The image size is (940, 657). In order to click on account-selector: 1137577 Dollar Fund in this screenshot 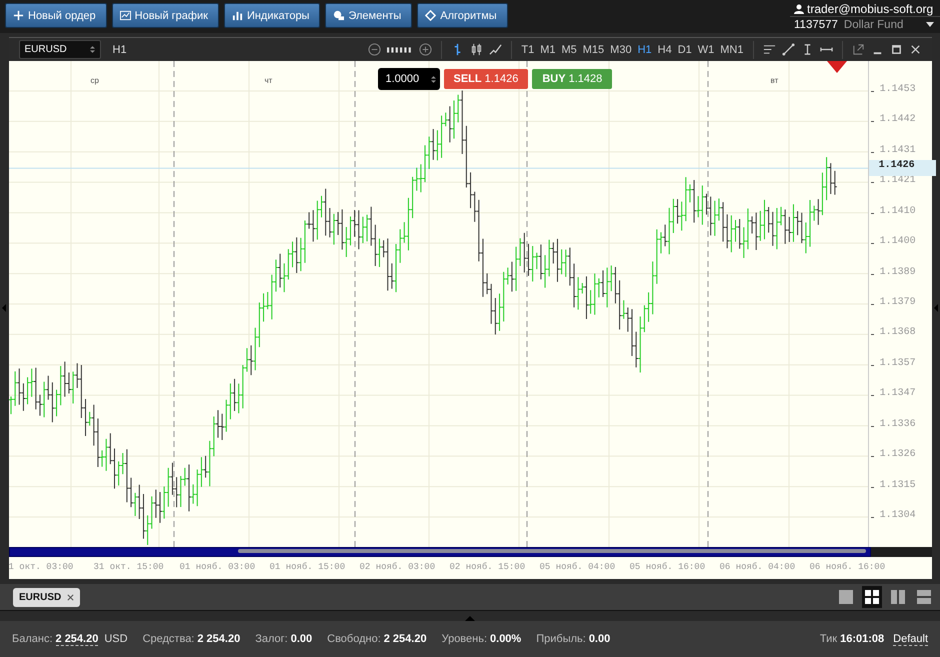, I will do `click(865, 24)`.